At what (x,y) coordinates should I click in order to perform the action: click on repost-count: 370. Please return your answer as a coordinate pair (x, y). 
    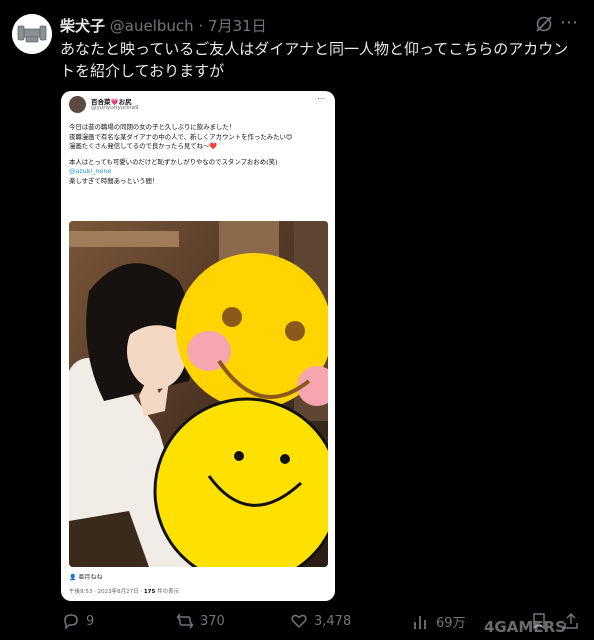
    Looking at the image, I should click on (212, 621).